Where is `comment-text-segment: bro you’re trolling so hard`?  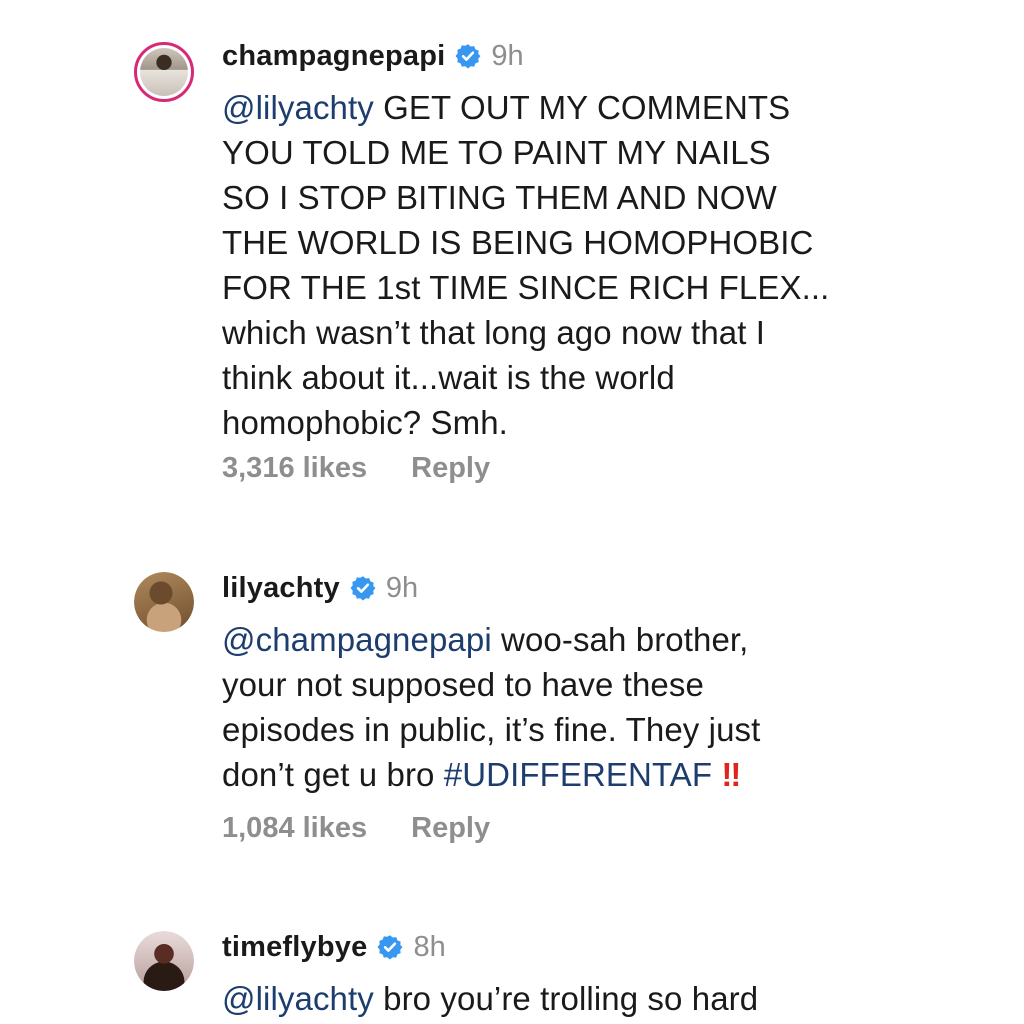 comment-text-segment: bro you’re trolling so hard is located at coordinates (566, 998).